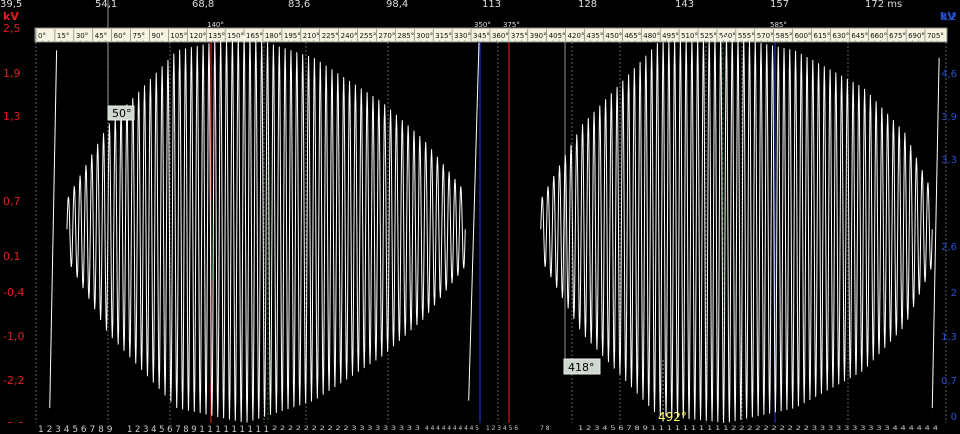  Describe the element at coordinates (254, 36) in the screenshot. I see `ruler-label: 165°` at that location.